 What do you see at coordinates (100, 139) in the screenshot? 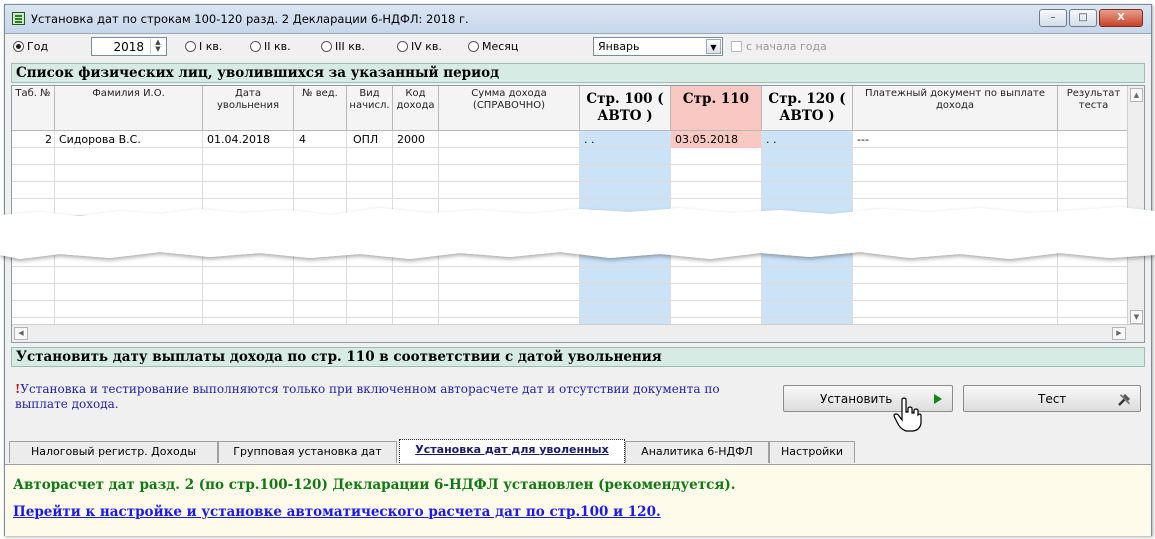
I see `cell-name: Сидорова В.С.` at bounding box center [100, 139].